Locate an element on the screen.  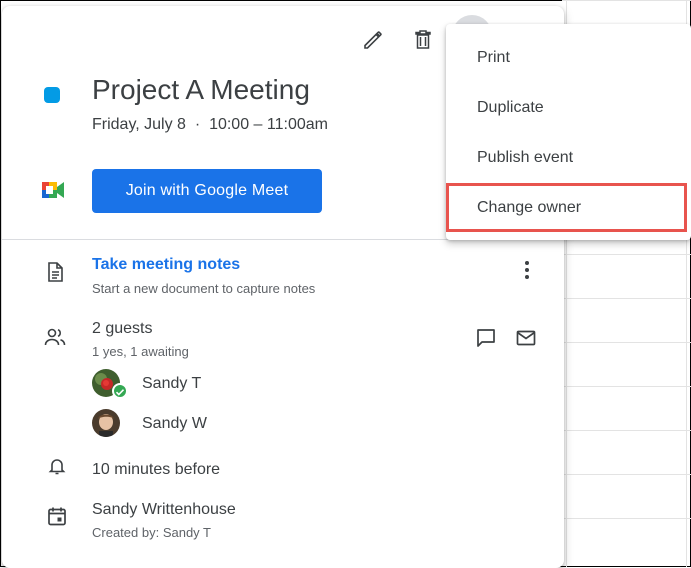
guests-count: 2 guests is located at coordinates (122, 328).